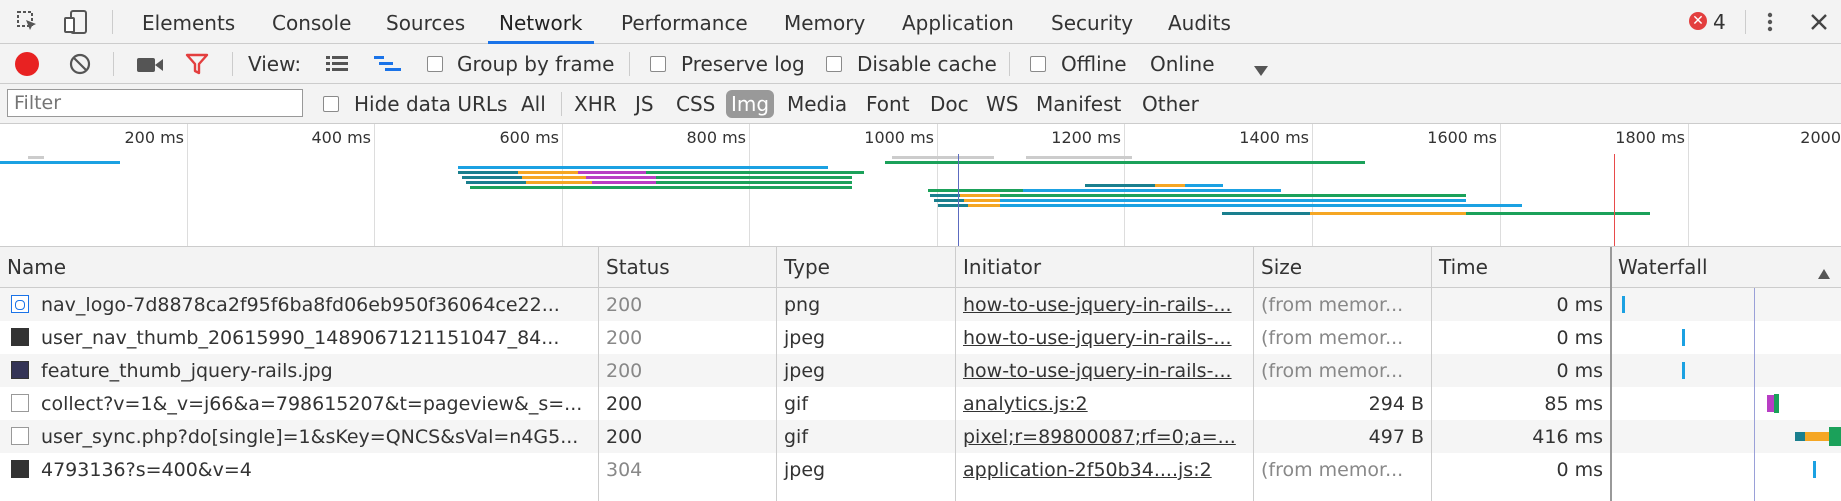 This screenshot has width=1841, height=501. What do you see at coordinates (1199, 22) in the screenshot?
I see `tab-audits: Audits` at bounding box center [1199, 22].